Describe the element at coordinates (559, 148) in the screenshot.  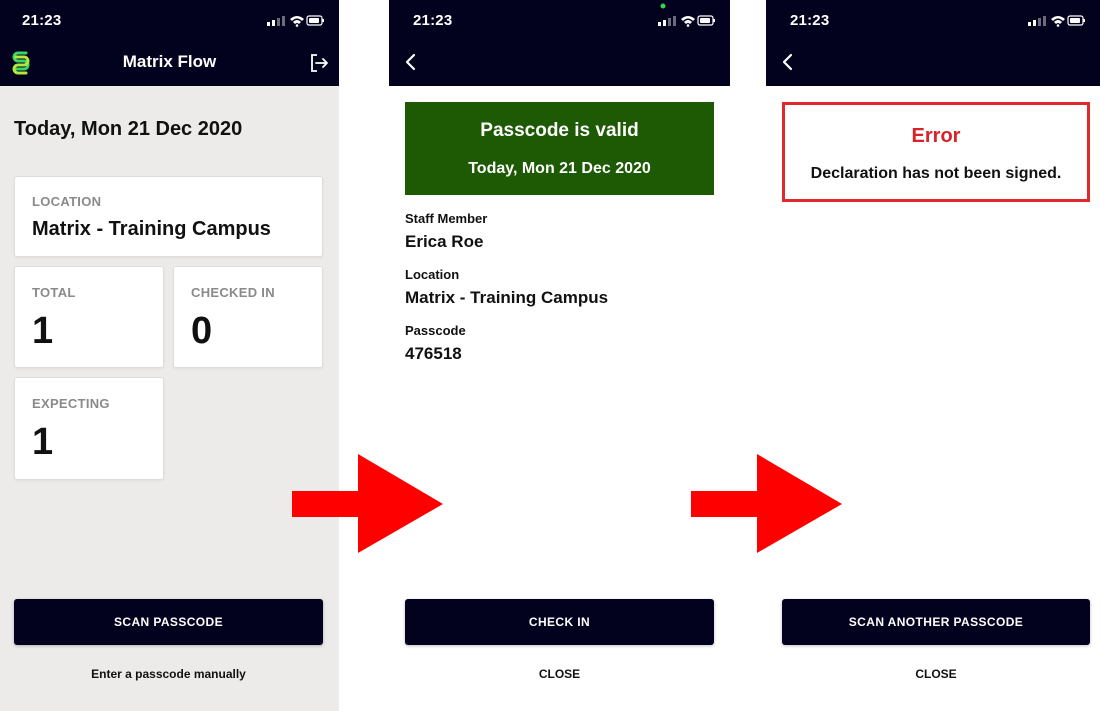
I see `passcode-valid-banner: Passcode is valid Today, Mon 21 Dec 2020` at that location.